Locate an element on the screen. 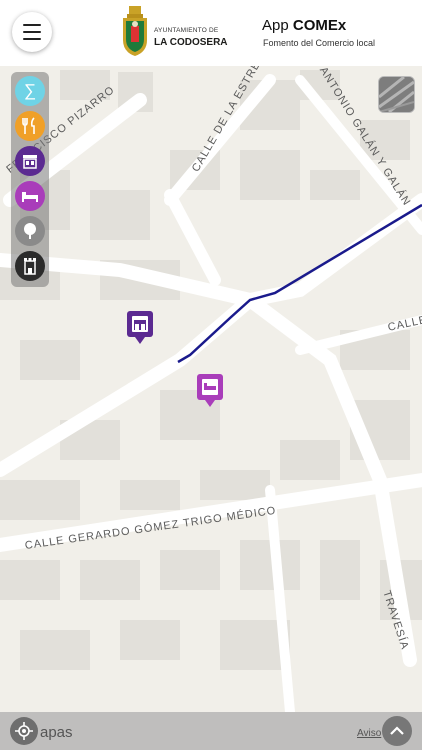 The image size is (422, 750). tower-icon is located at coordinates (30, 266).